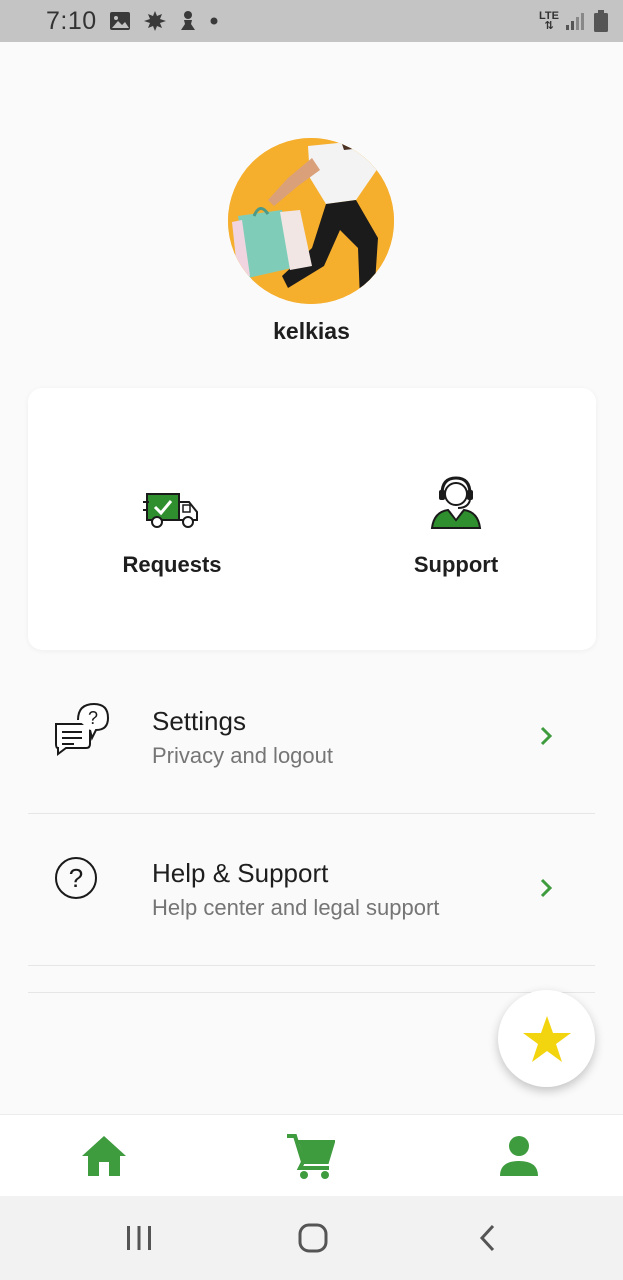 This screenshot has height=1280, width=623. I want to click on nav-home-button, so click(104, 1156).